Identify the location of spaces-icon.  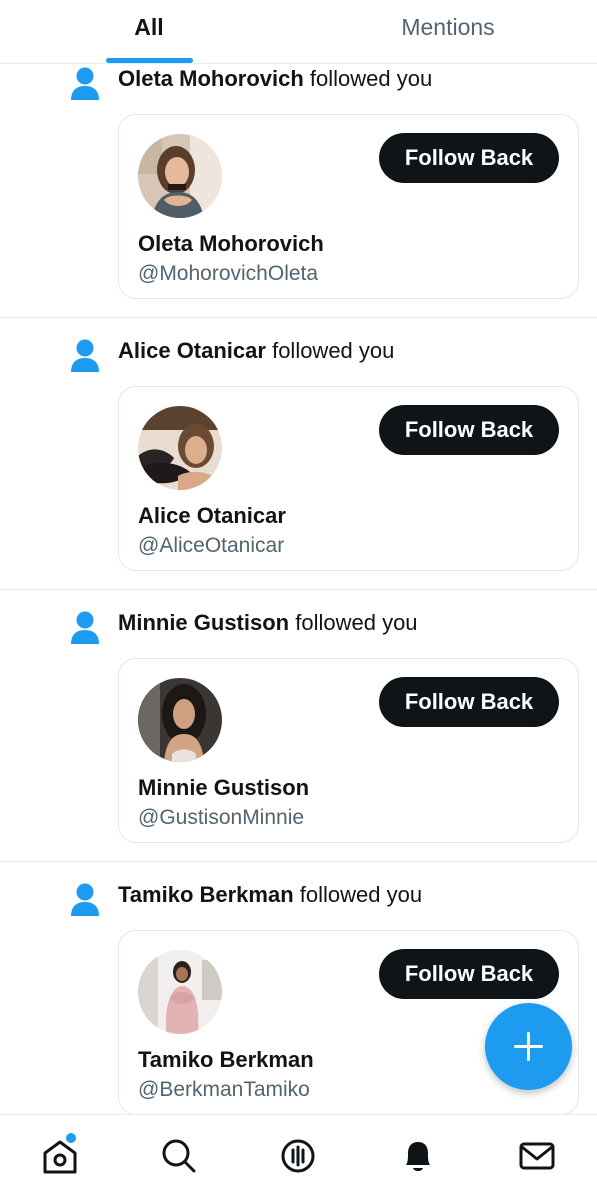
(298, 1156).